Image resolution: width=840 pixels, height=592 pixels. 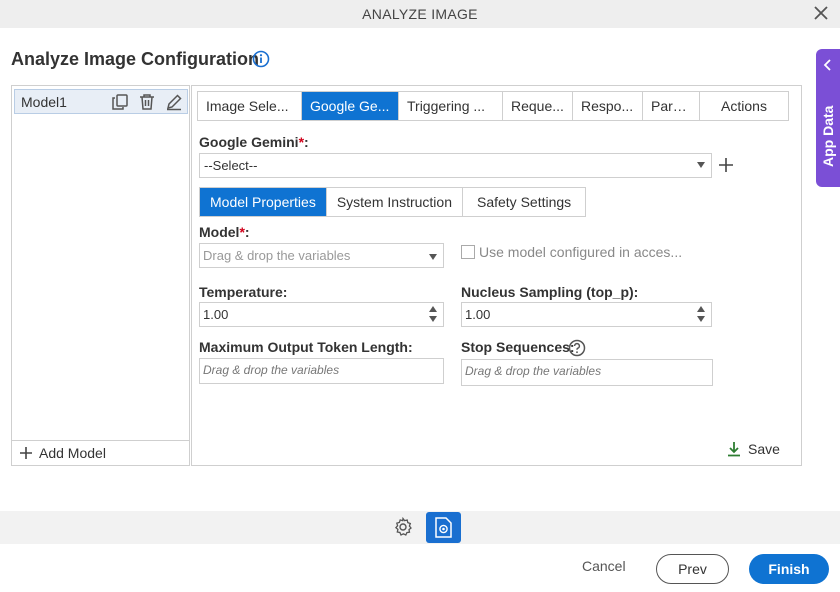 I want to click on google-gemini-label-text: Google Gemini, so click(x=249, y=142).